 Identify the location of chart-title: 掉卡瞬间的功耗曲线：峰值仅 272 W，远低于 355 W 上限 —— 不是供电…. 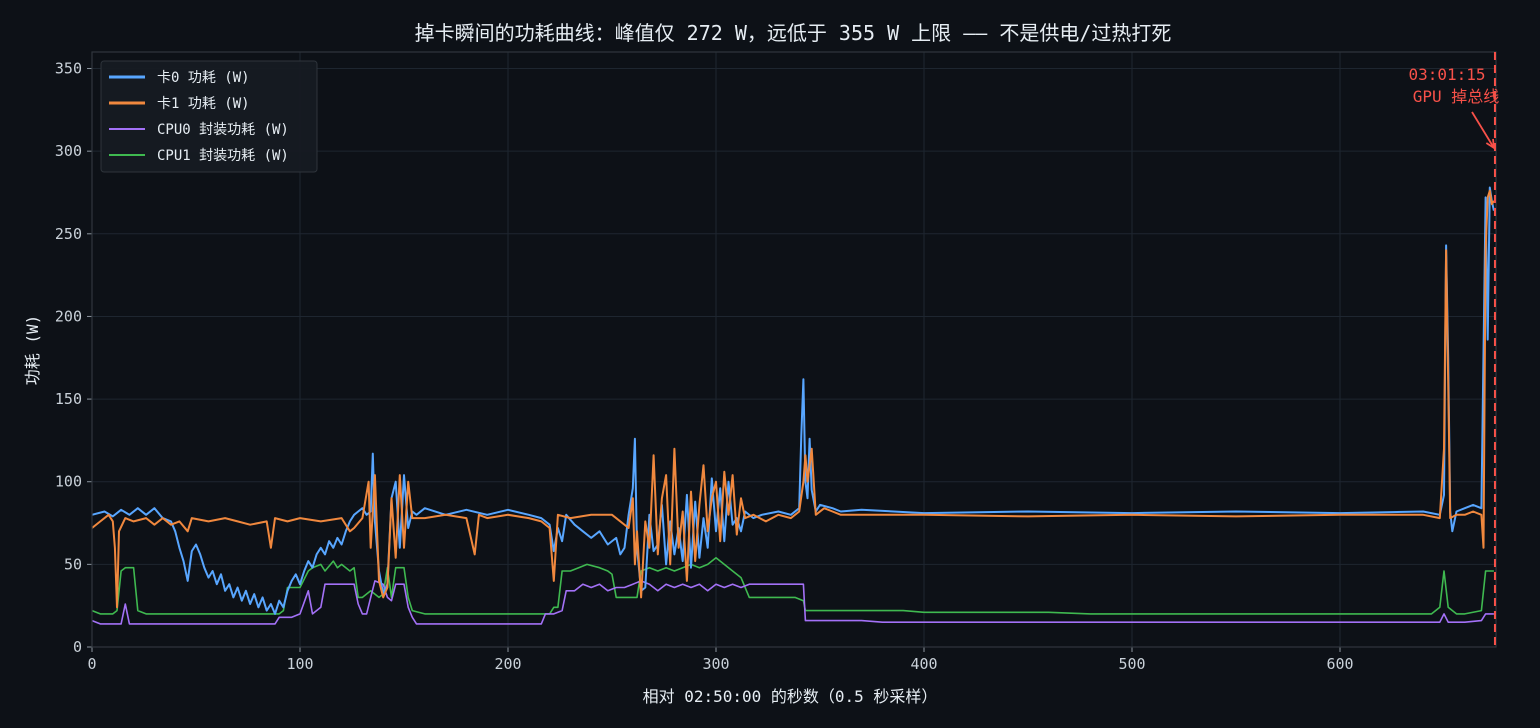
(793, 33).